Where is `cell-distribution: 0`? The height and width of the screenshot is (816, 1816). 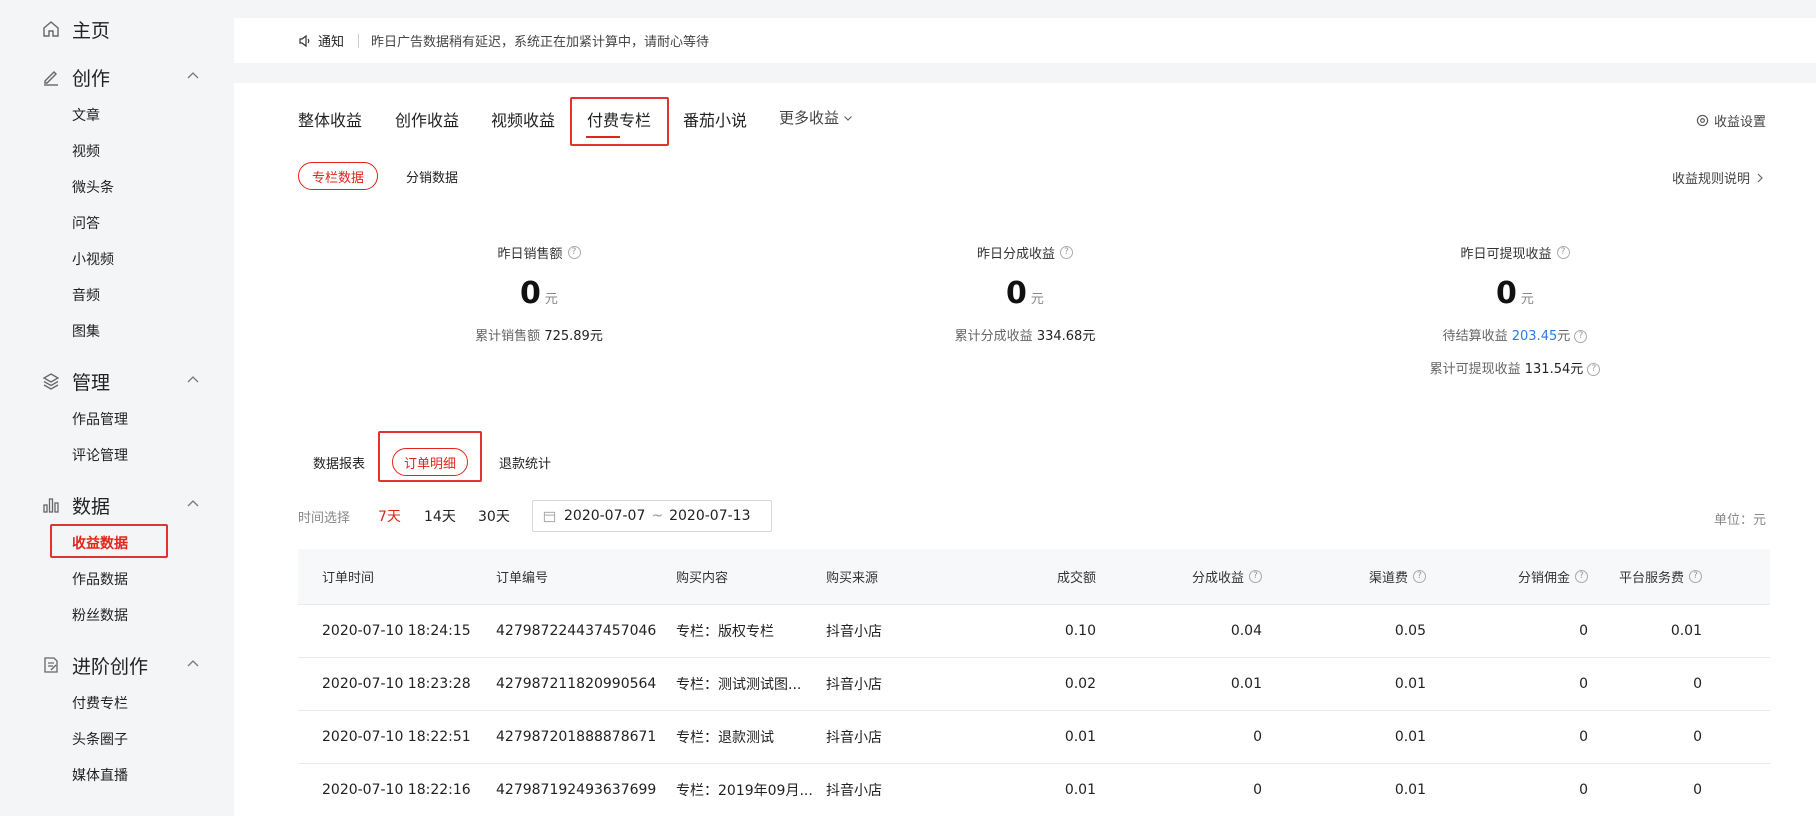 cell-distribution: 0 is located at coordinates (1583, 737).